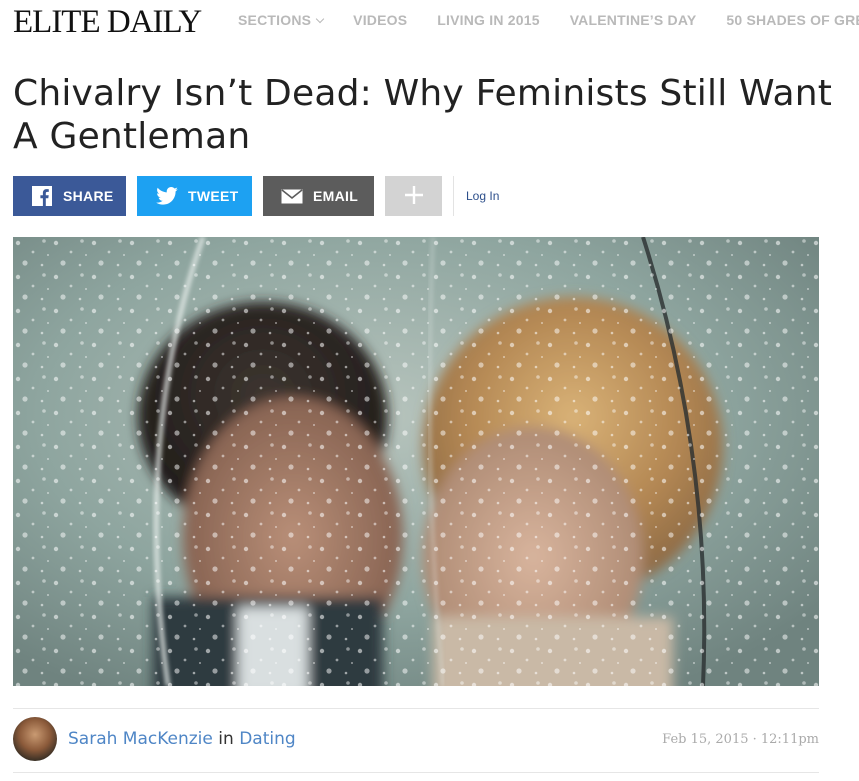 The width and height of the screenshot is (859, 781). I want to click on site-logo: ELITE DAILY, so click(107, 22).